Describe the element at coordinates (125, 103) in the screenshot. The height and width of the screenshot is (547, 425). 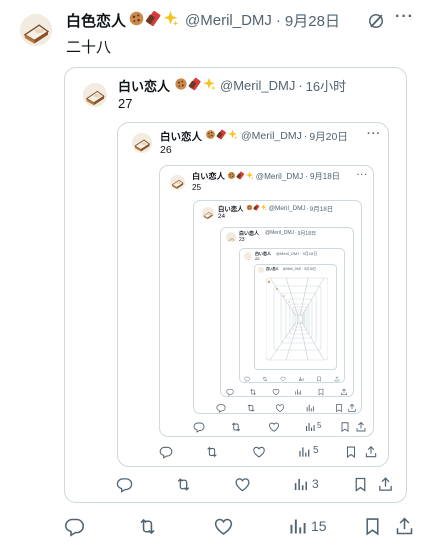
I see `quoted-tweet-text: 27` at that location.